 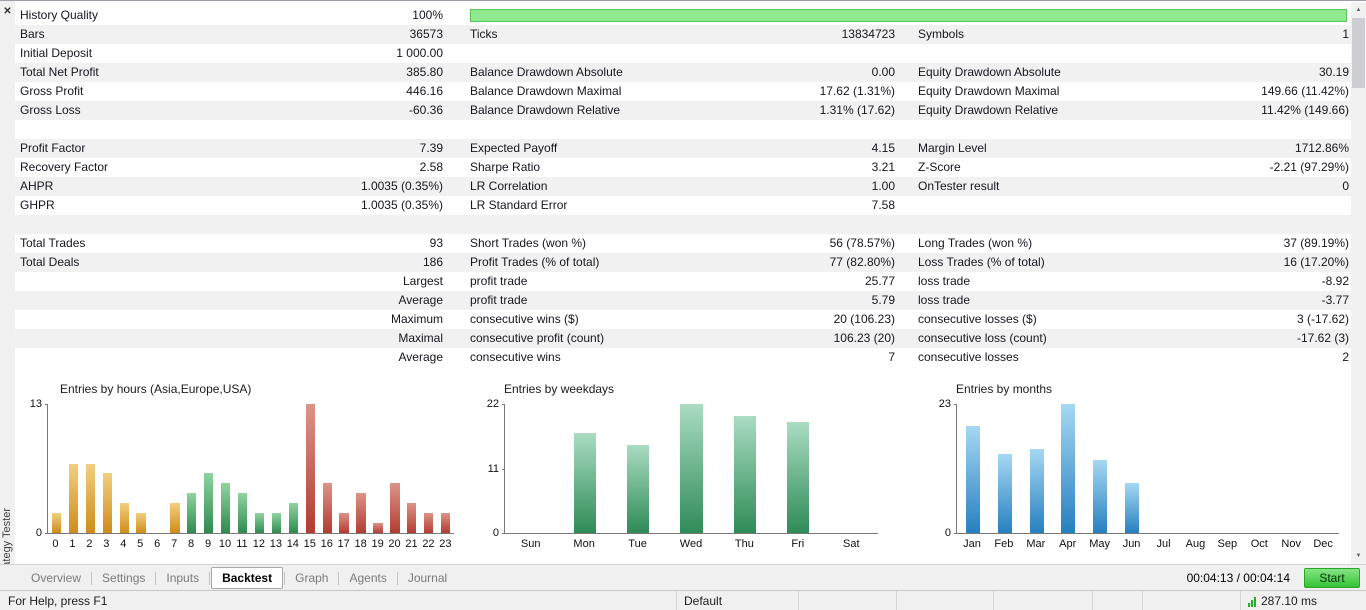 What do you see at coordinates (1358, 53) in the screenshot?
I see `scroll-thumb` at bounding box center [1358, 53].